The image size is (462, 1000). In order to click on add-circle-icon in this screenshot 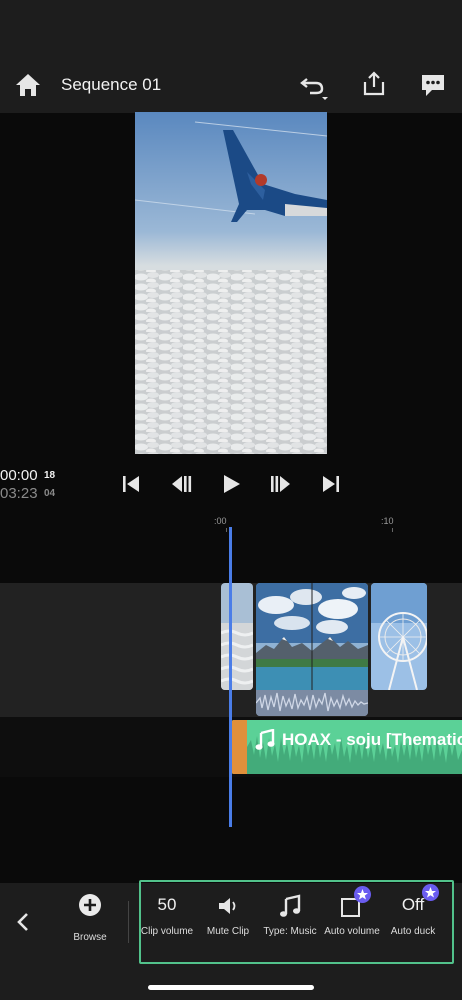, I will do `click(90, 905)`.